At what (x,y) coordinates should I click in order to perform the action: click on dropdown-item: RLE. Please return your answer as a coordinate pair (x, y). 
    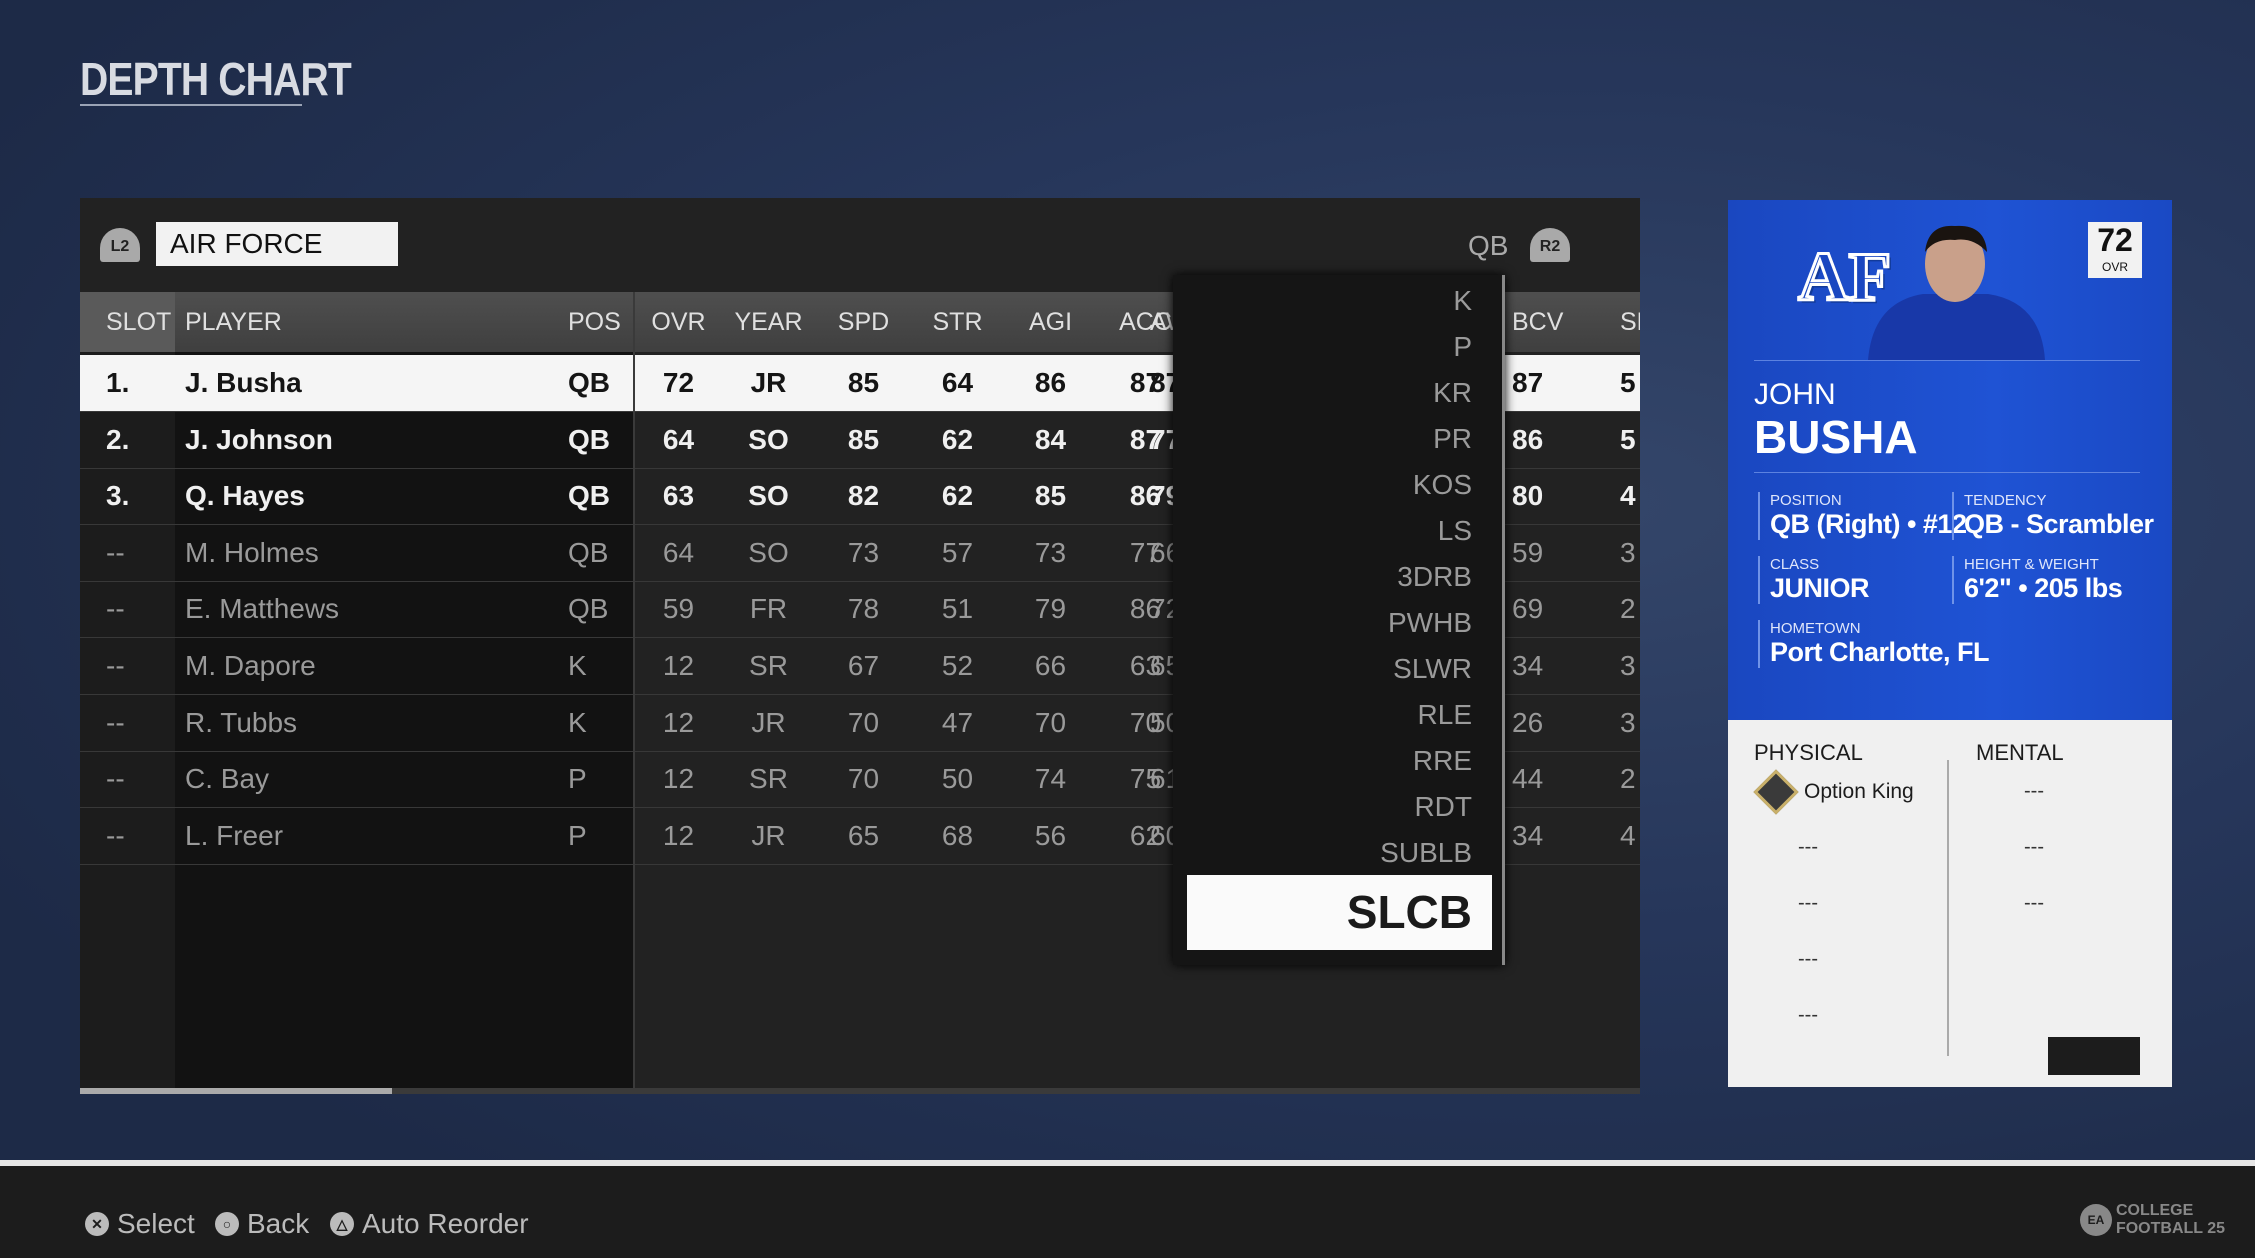
    Looking at the image, I should click on (1445, 715).